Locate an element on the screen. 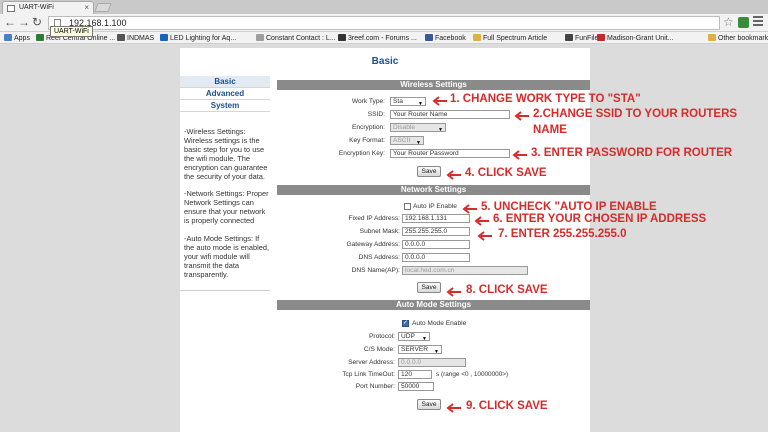  annotation-step-3: 3. ENTER PASSWORD FOR ROUTER is located at coordinates (632, 153).